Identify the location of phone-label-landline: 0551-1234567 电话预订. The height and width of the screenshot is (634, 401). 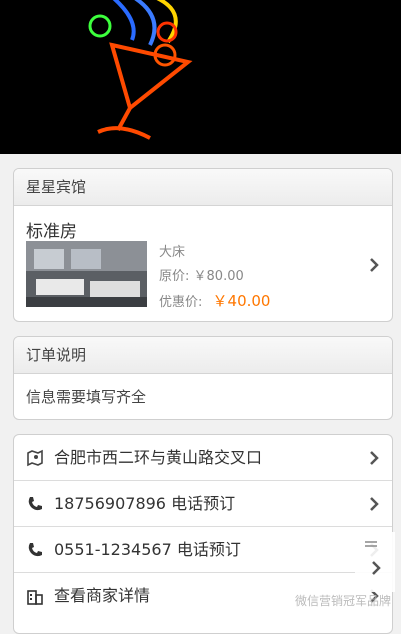
(147, 549).